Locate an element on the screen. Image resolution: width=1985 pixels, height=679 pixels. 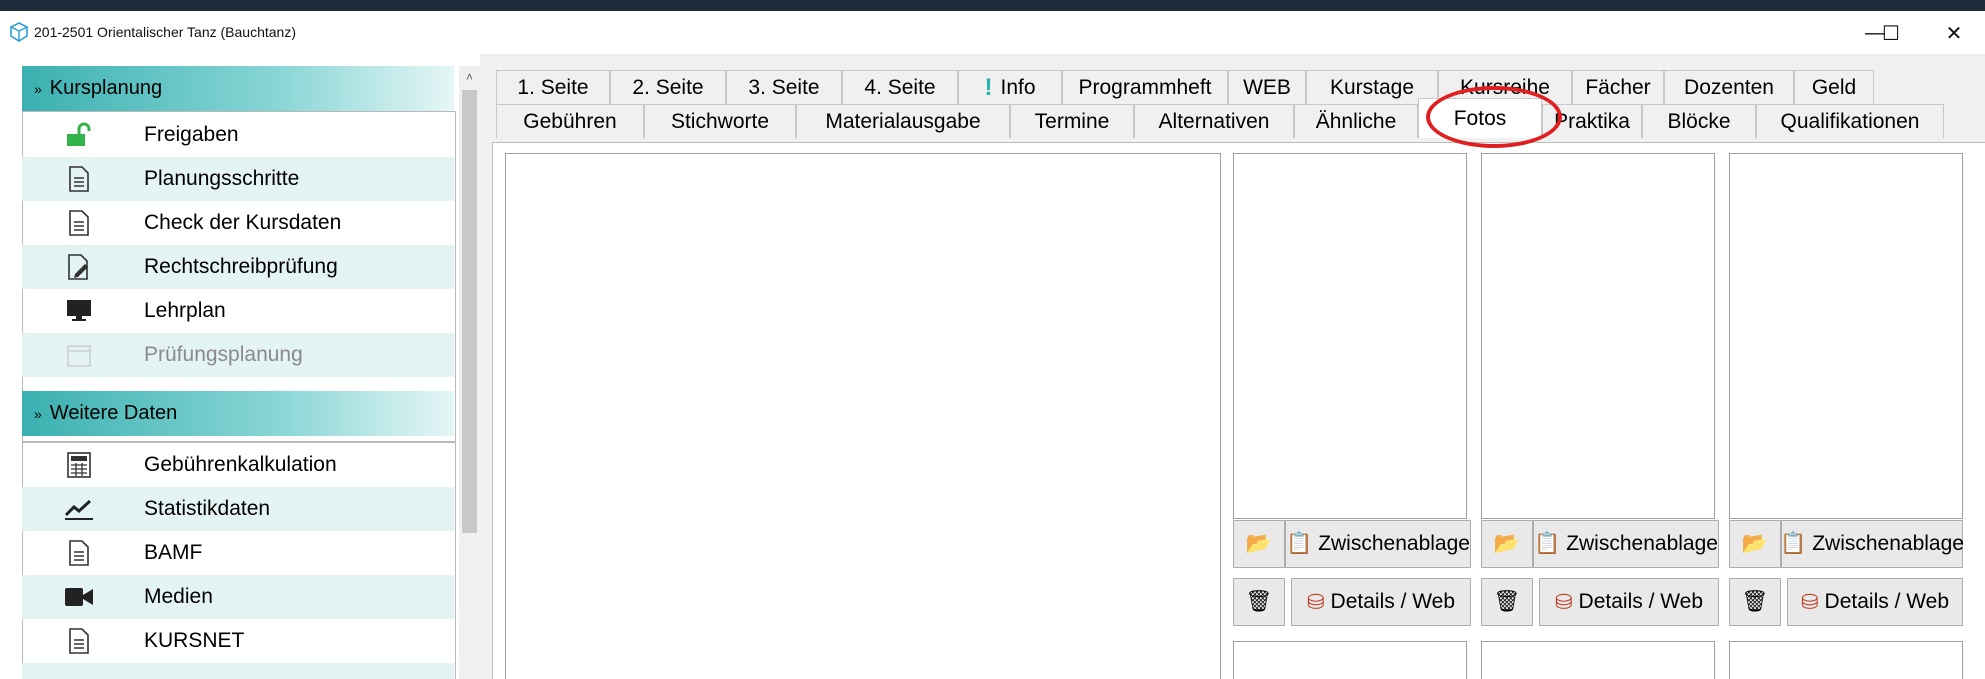
tab-1-seite: 1. Seite is located at coordinates (553, 87).